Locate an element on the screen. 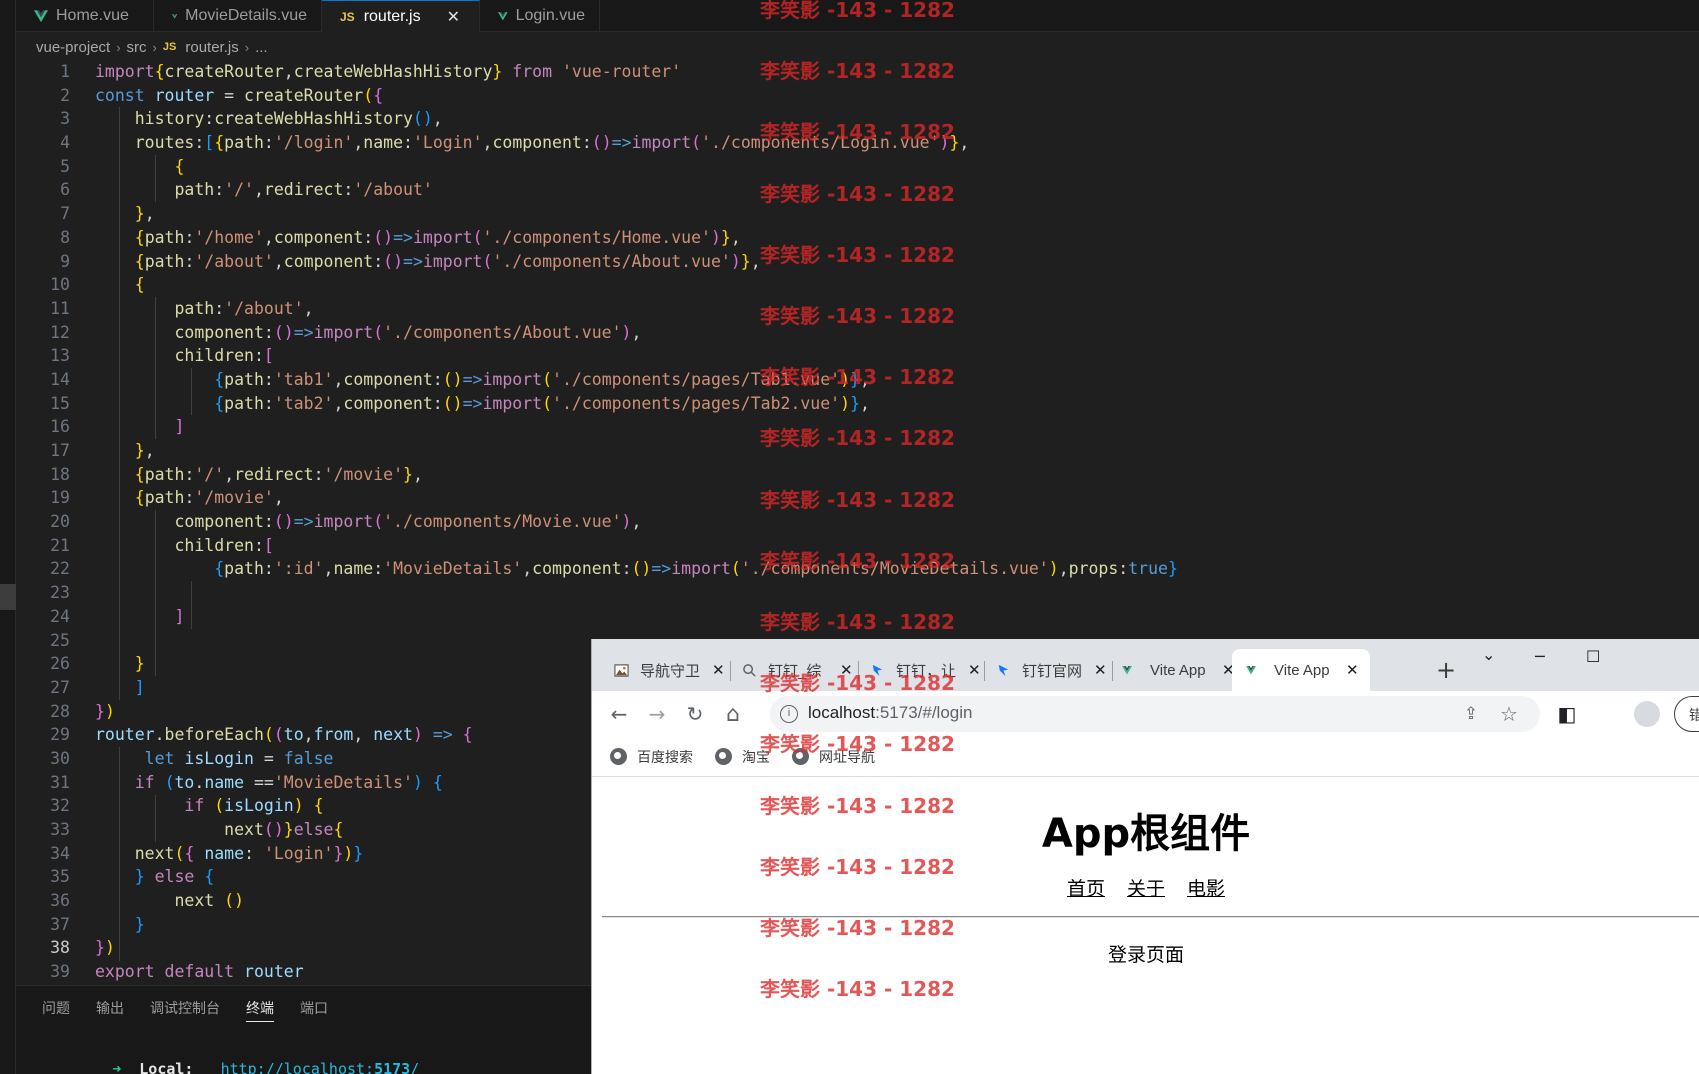  panel-tab-3: 终端 is located at coordinates (260, 1010).